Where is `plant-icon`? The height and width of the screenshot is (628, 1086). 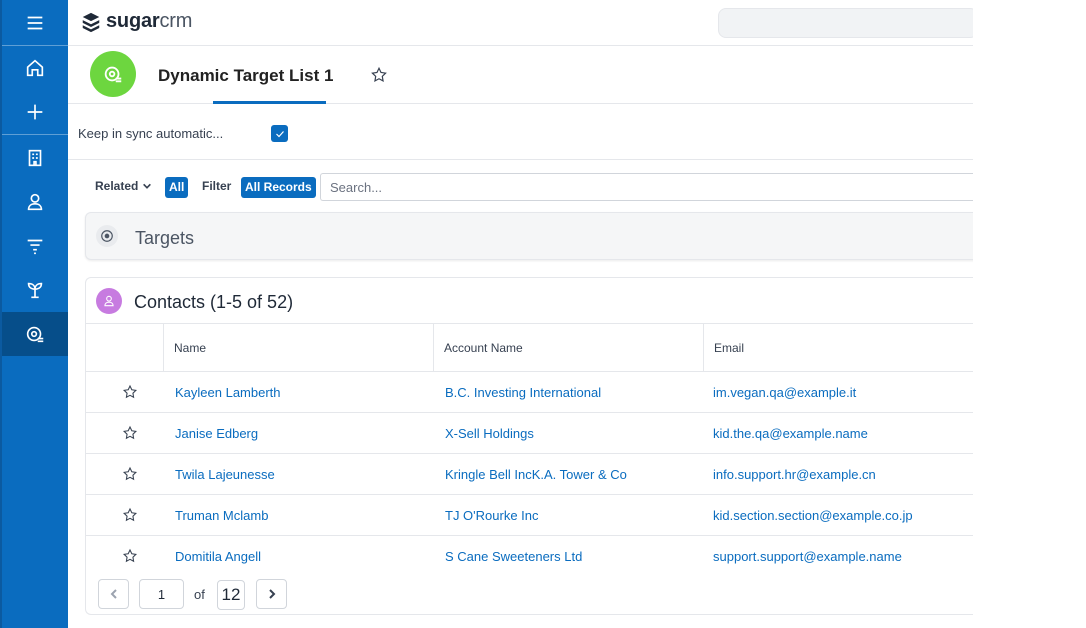
plant-icon is located at coordinates (35, 290).